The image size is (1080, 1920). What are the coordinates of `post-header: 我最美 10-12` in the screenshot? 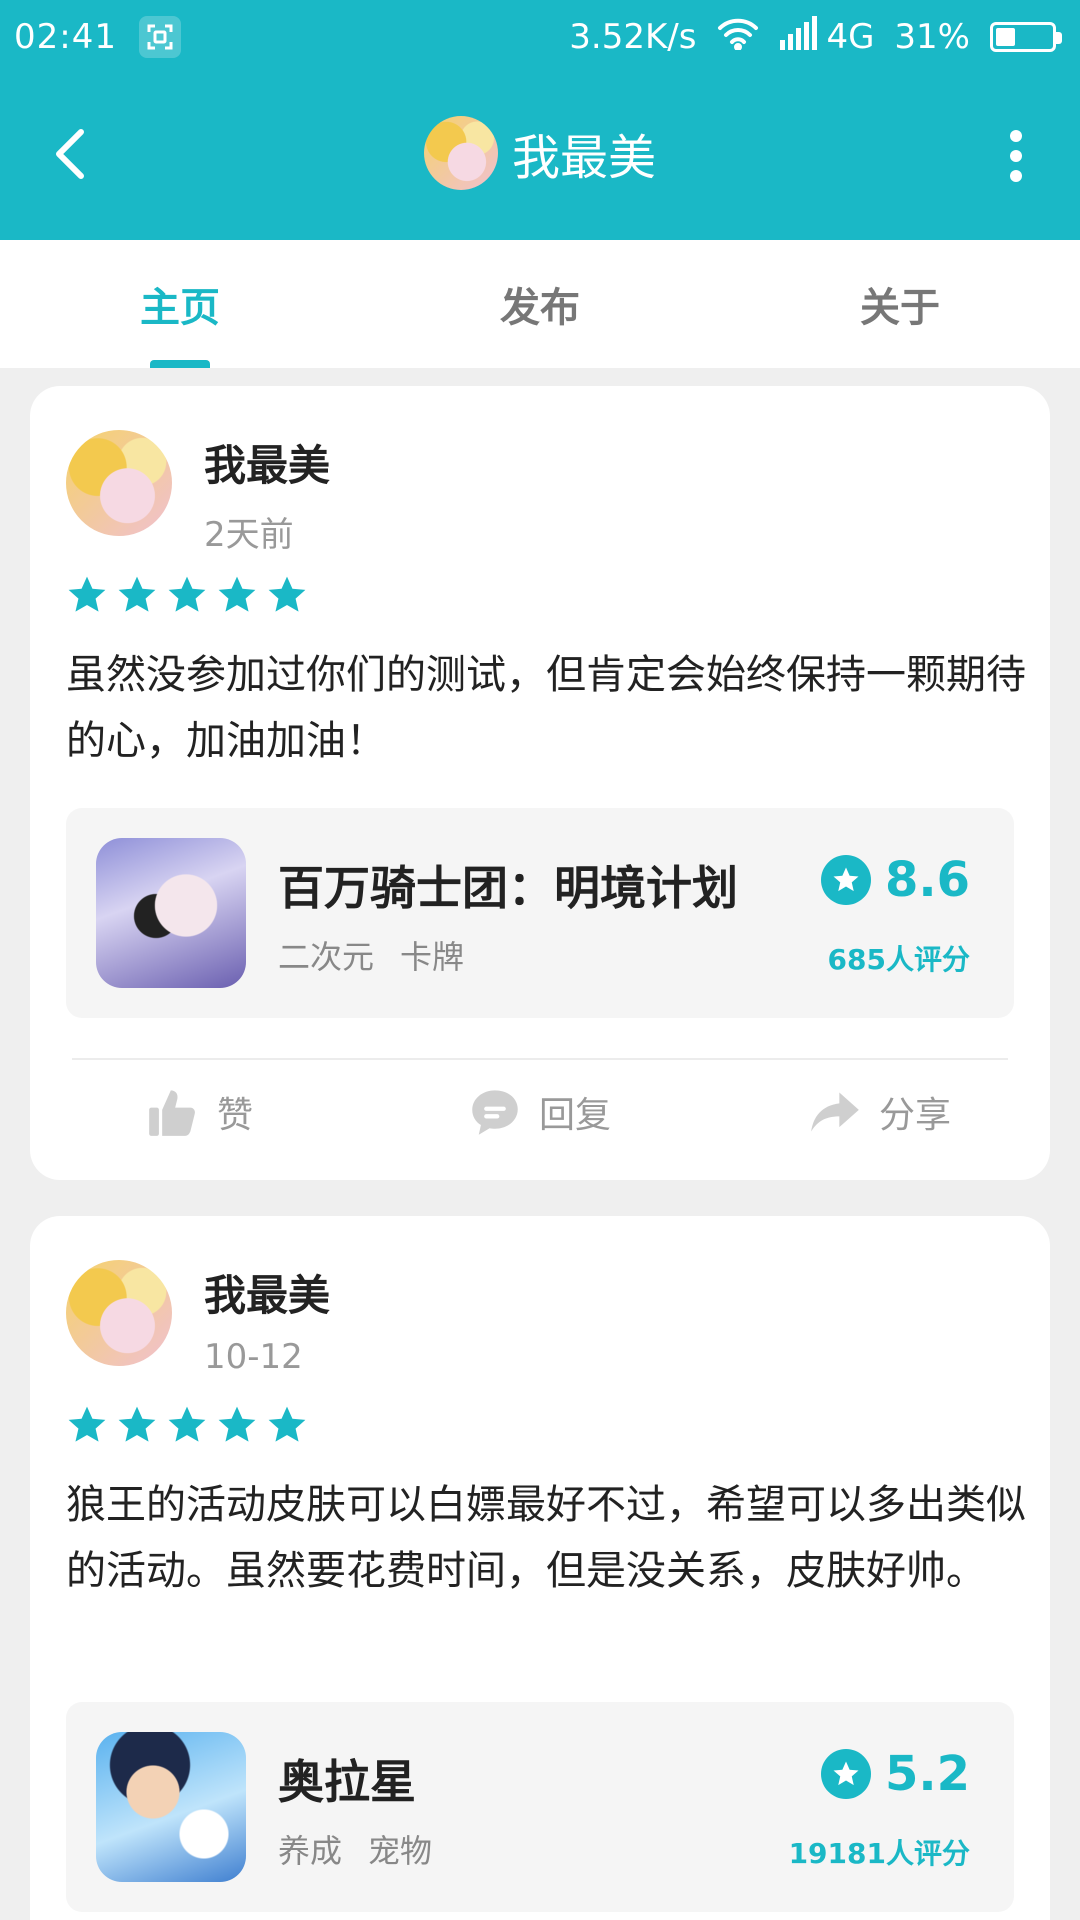 It's located at (198, 1318).